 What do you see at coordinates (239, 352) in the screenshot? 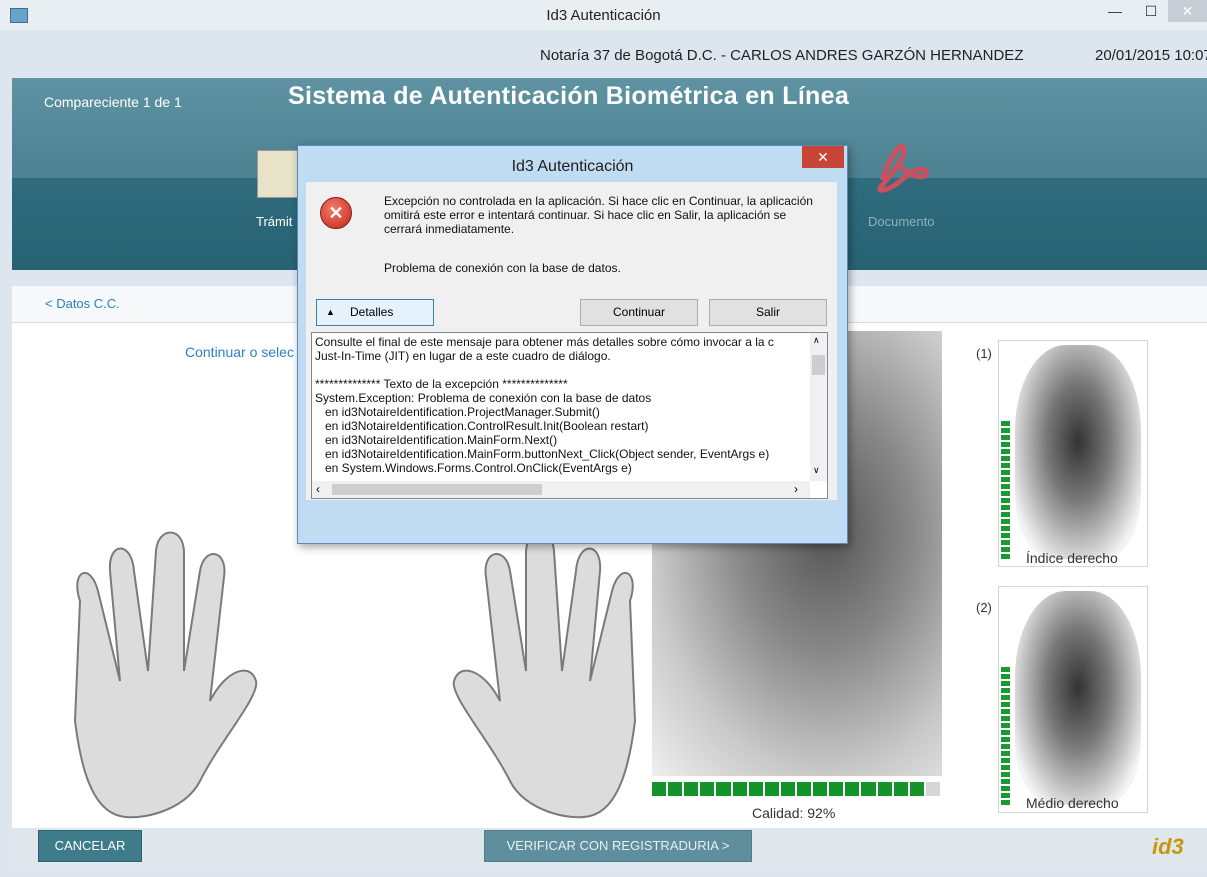
I see `instruction-text: Continuar o selec` at bounding box center [239, 352].